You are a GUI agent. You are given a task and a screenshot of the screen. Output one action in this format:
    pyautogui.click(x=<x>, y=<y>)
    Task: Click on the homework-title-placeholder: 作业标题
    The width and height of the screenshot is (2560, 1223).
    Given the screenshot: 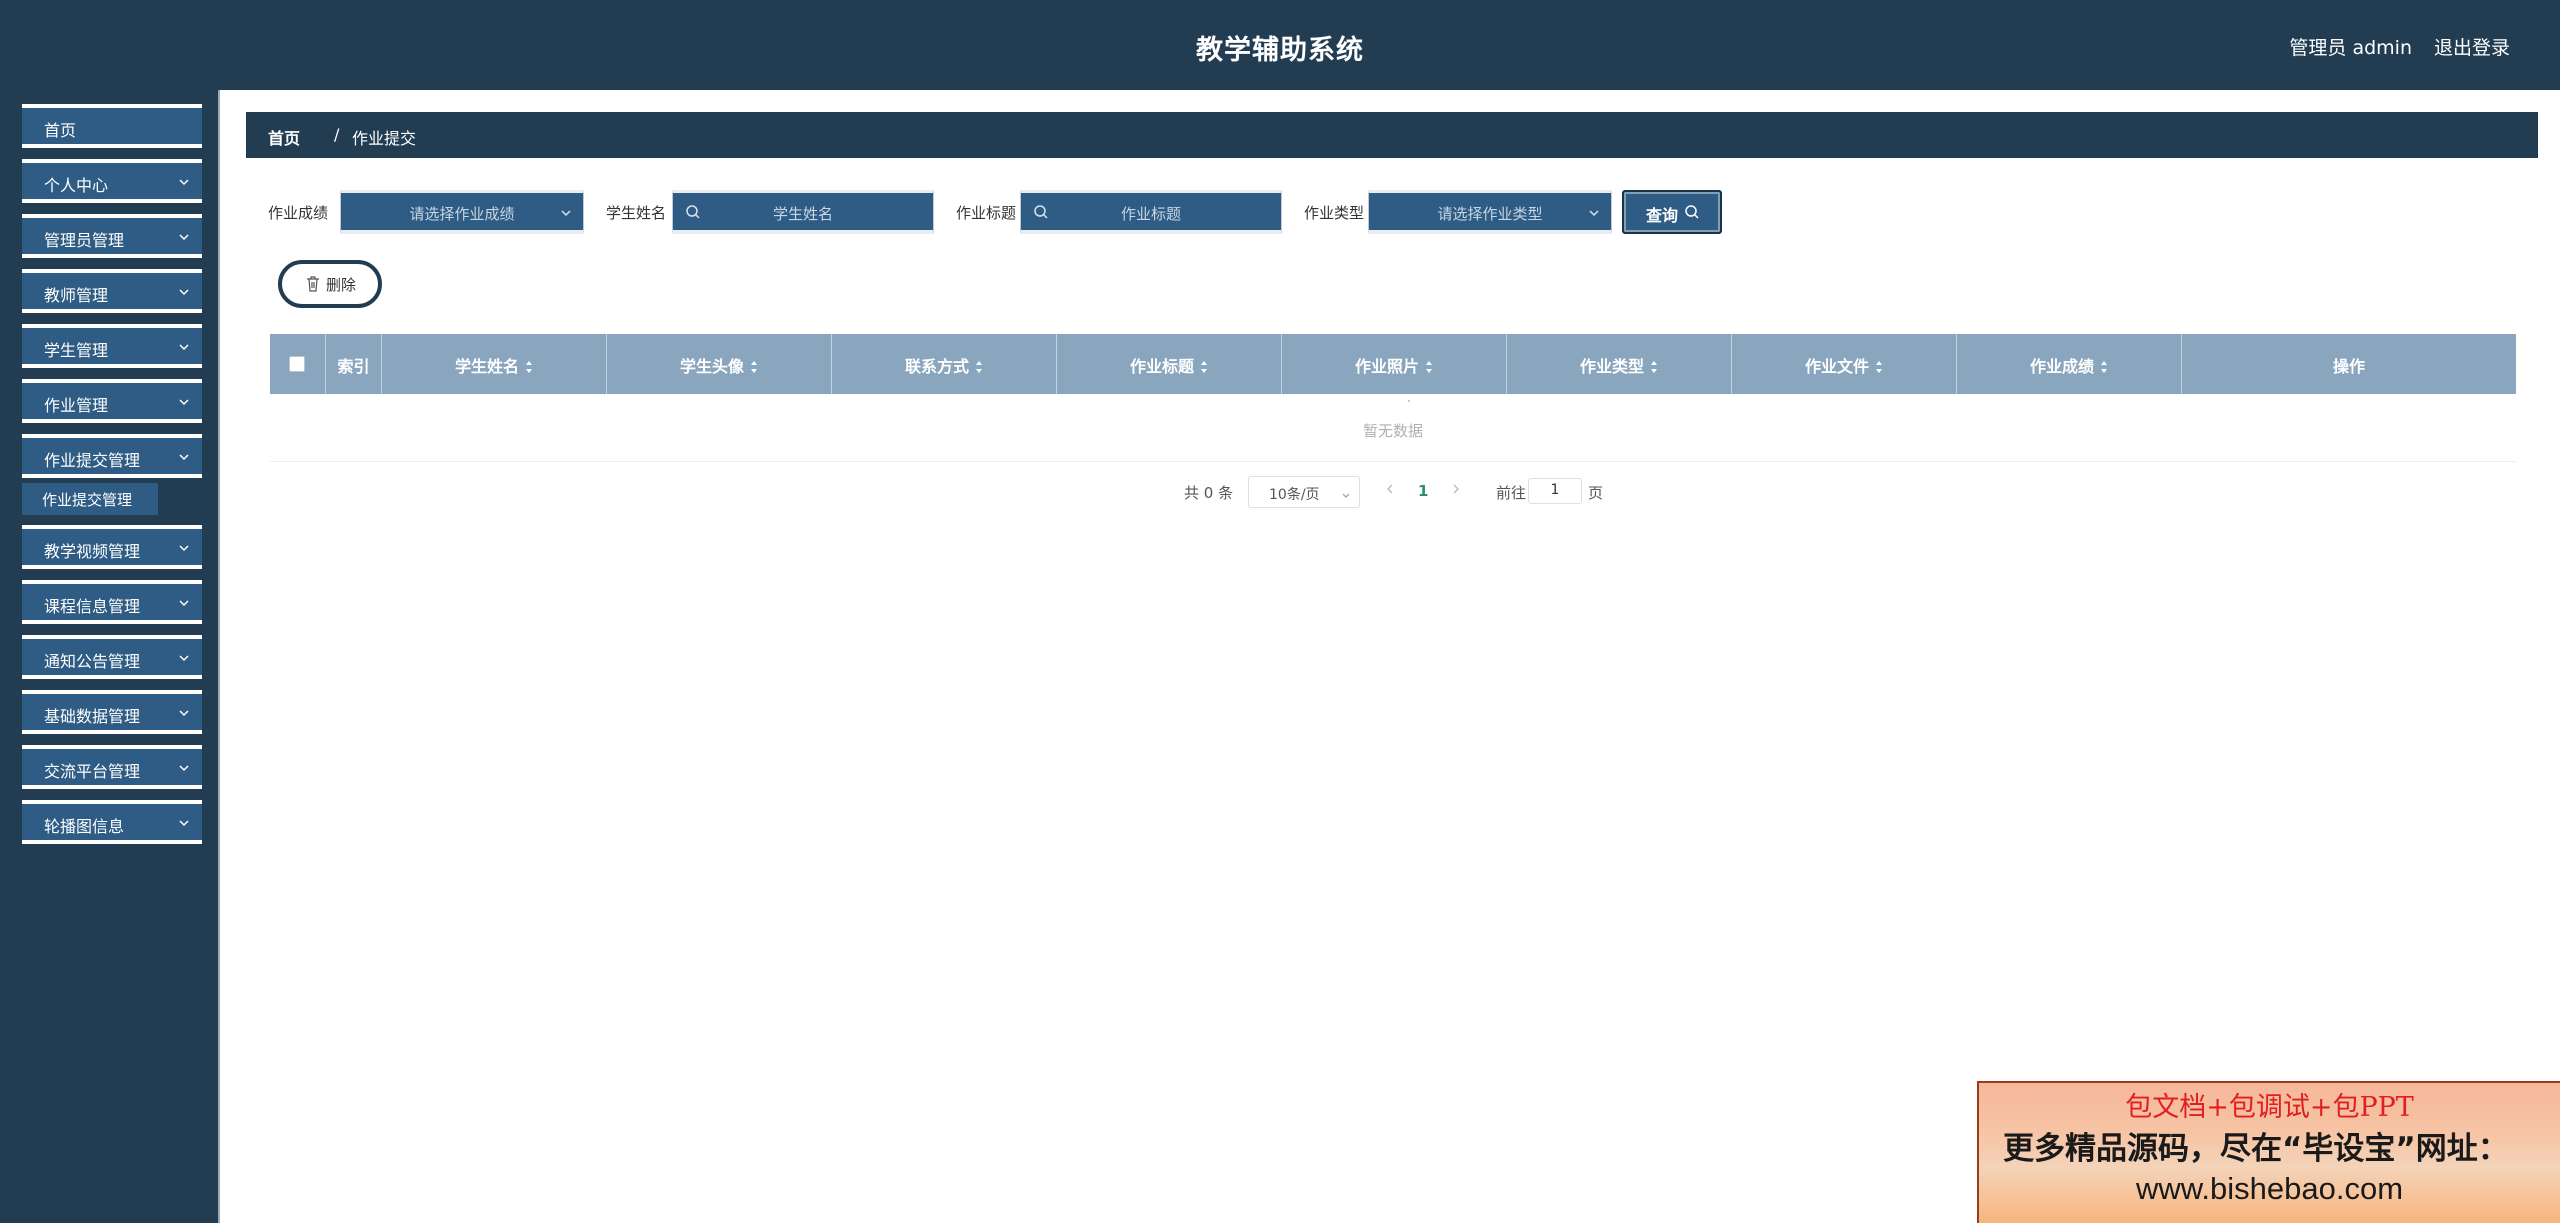 What is the action you would take?
    pyautogui.click(x=1150, y=214)
    